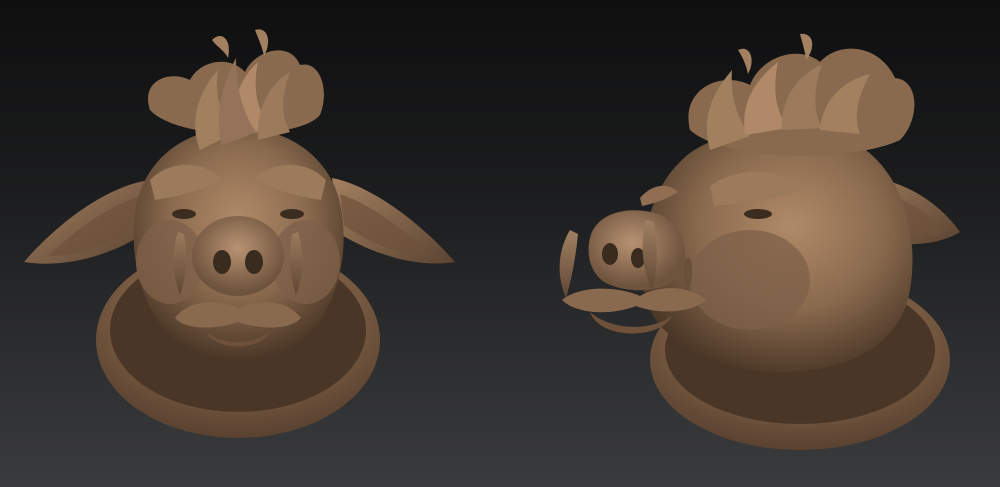 Image resolution: width=1000 pixels, height=487 pixels. What do you see at coordinates (610, 254) in the screenshot?
I see `nostril-front` at bounding box center [610, 254].